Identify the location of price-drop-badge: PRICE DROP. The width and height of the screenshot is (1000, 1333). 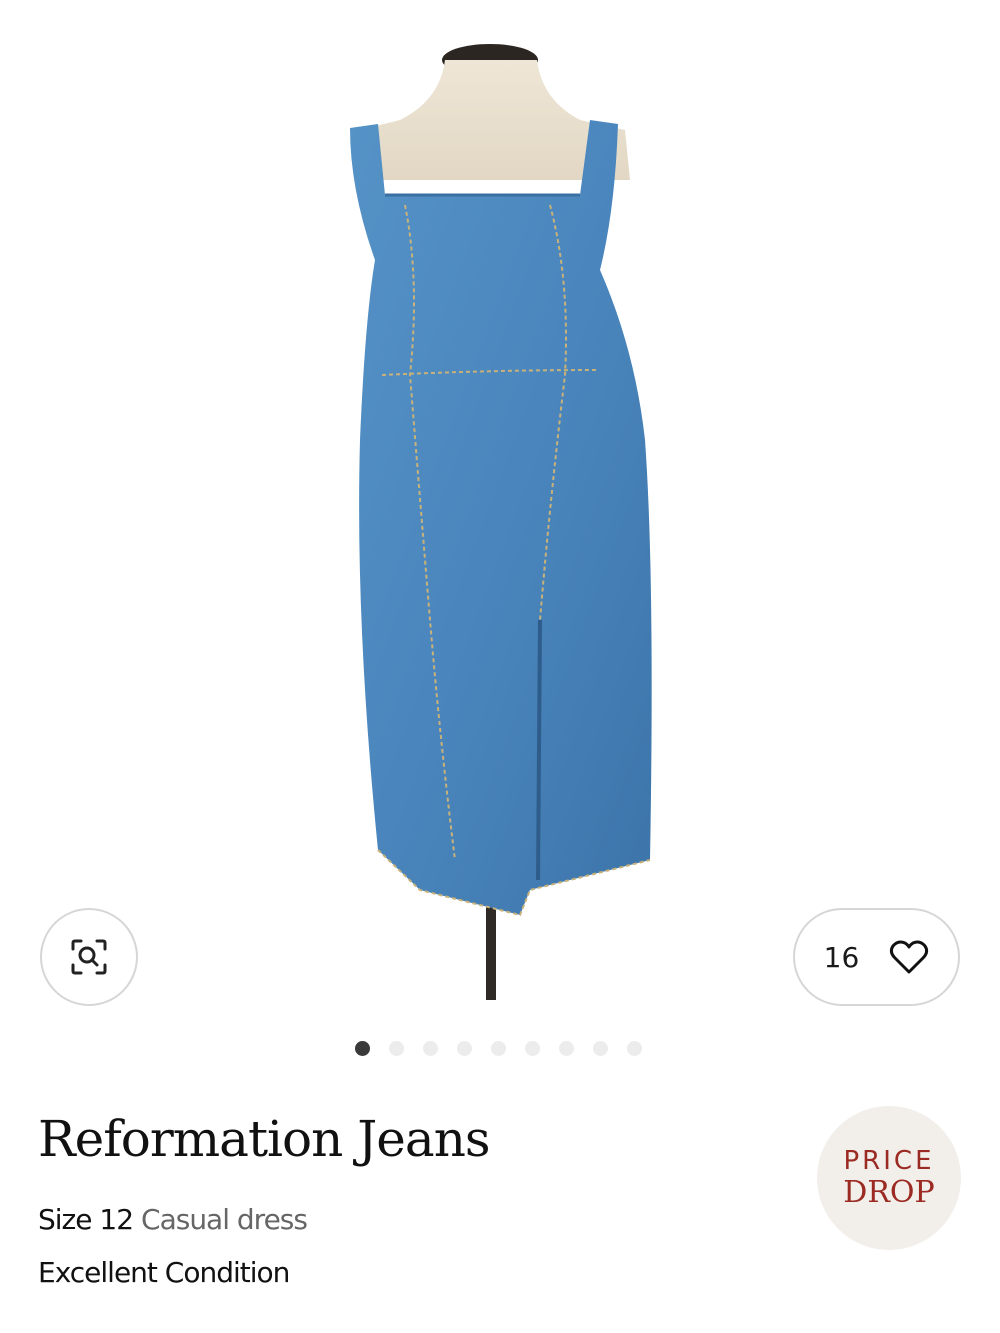
(889, 1178).